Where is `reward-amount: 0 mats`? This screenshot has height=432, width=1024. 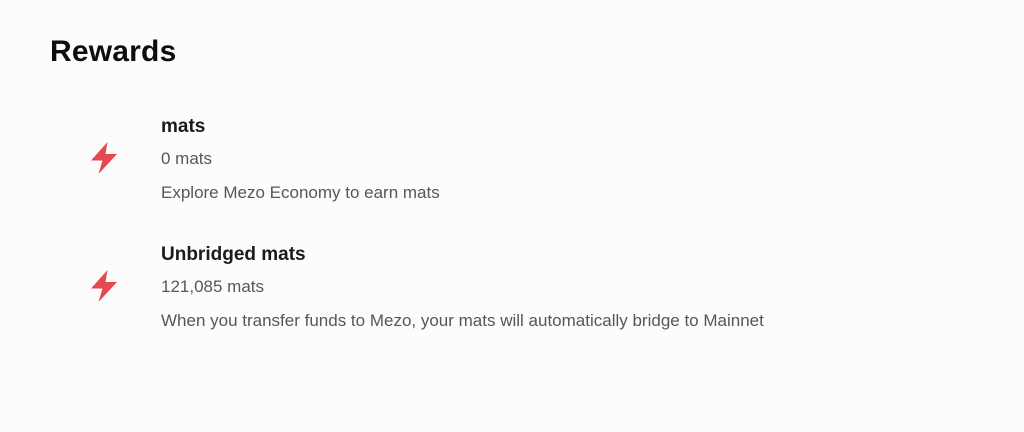 reward-amount: 0 mats is located at coordinates (187, 158).